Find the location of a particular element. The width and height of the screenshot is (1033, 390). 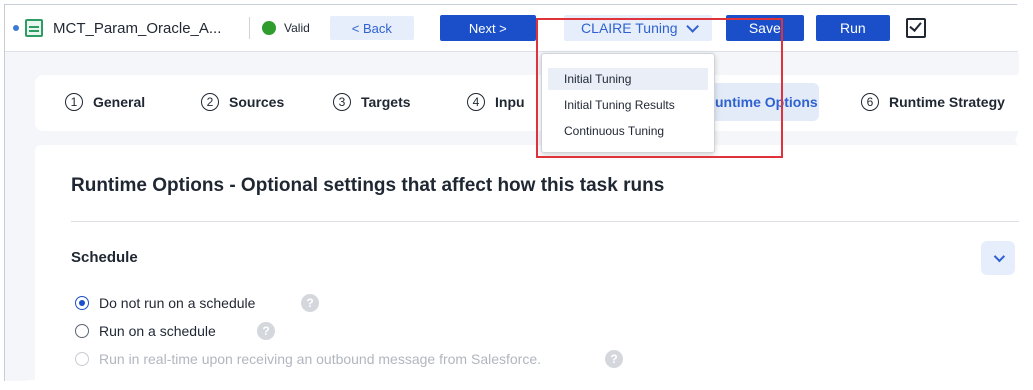

checkin-icon is located at coordinates (915, 28).